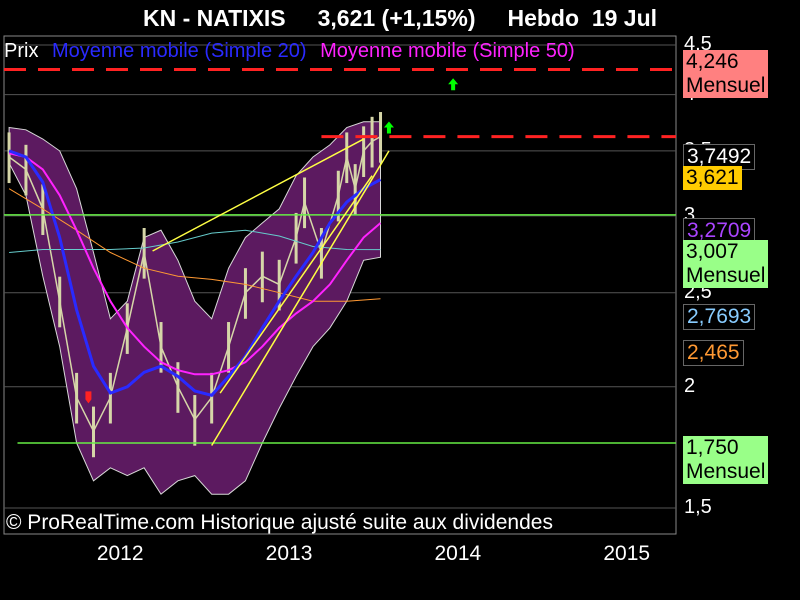 Image resolution: width=800 pixels, height=600 pixels. I want to click on tag-4246: 4,246 Mensuel, so click(726, 74).